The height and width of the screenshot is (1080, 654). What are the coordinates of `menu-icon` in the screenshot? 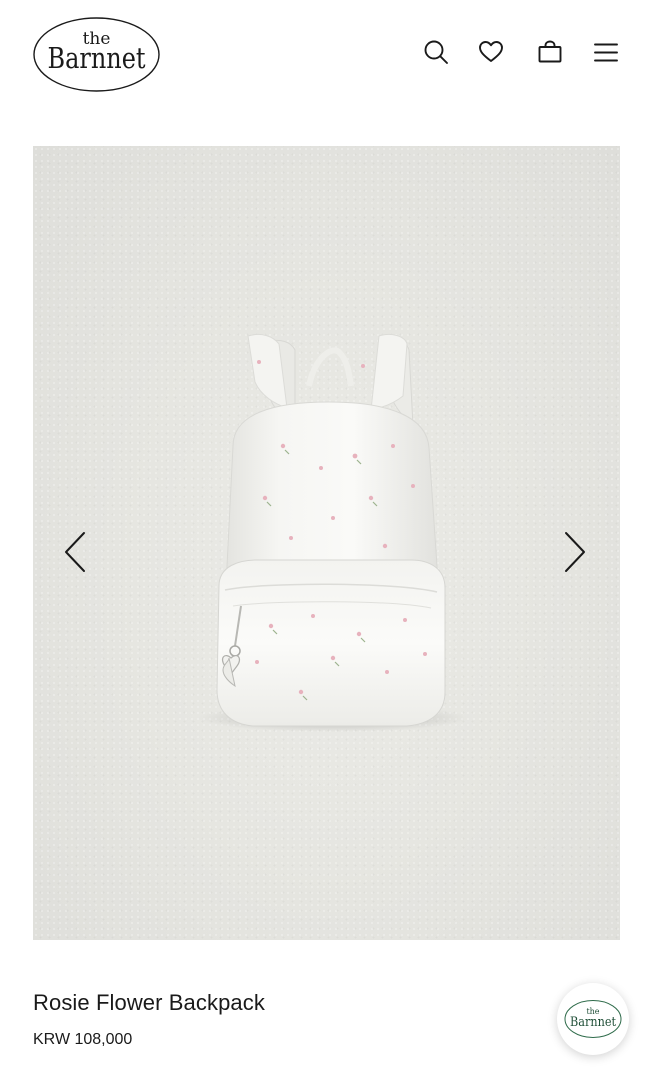 It's located at (606, 52).